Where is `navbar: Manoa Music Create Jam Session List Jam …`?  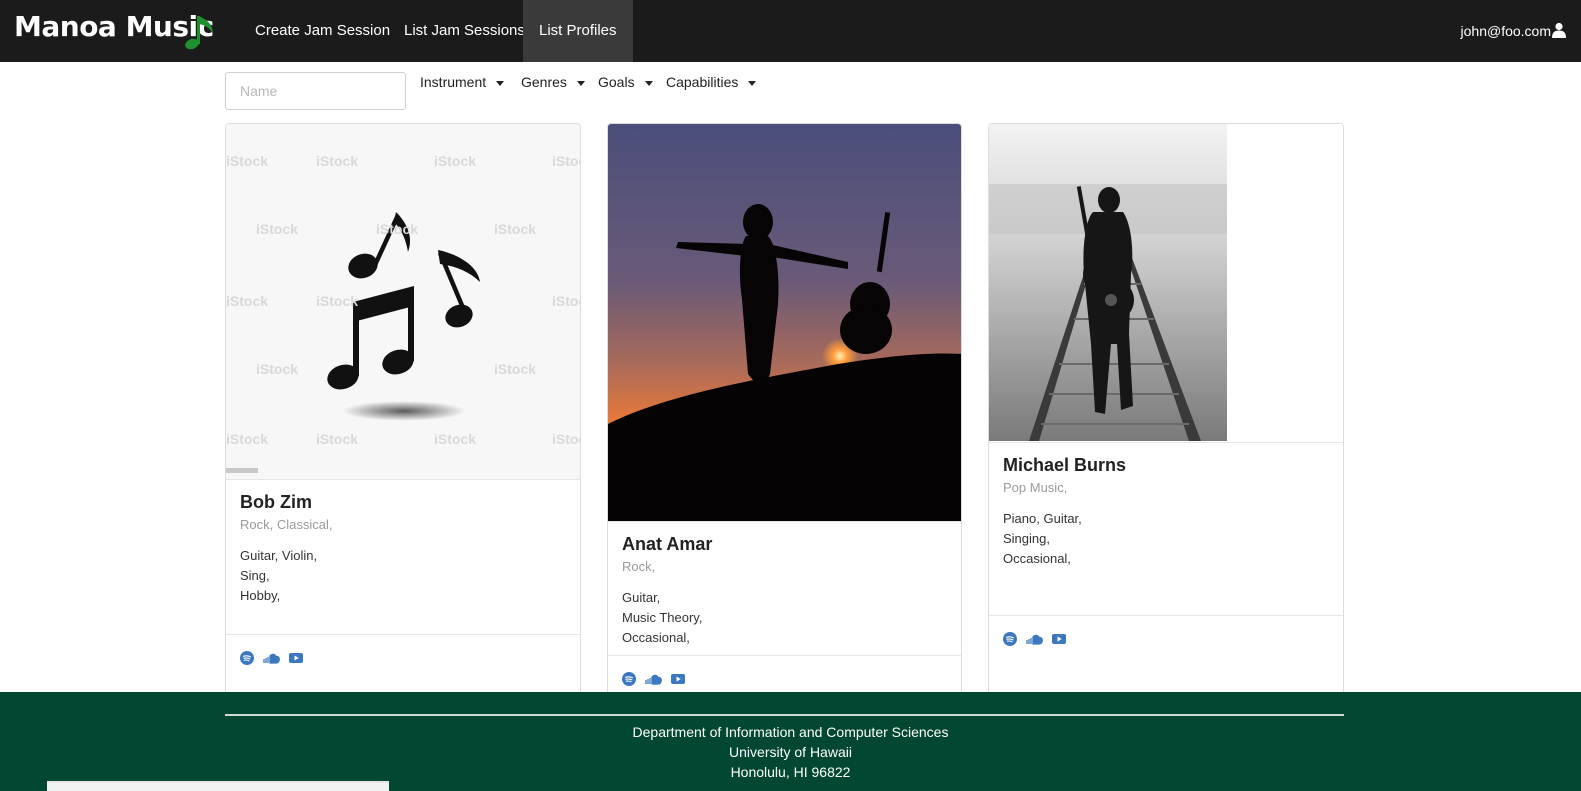
navbar: Manoa Music Create Jam Session List Jam … is located at coordinates (790, 31).